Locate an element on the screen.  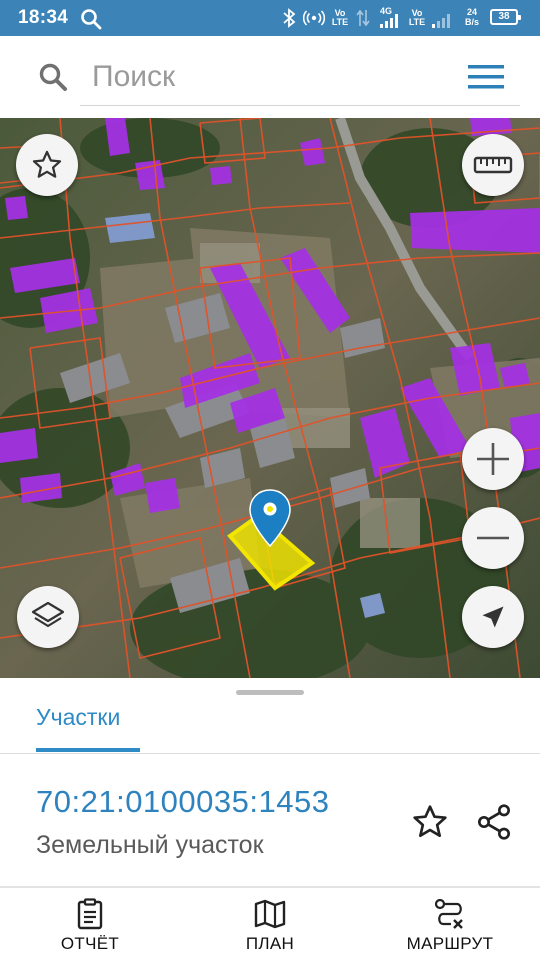
nav-report: ОТЧЁТ is located at coordinates (90, 924).